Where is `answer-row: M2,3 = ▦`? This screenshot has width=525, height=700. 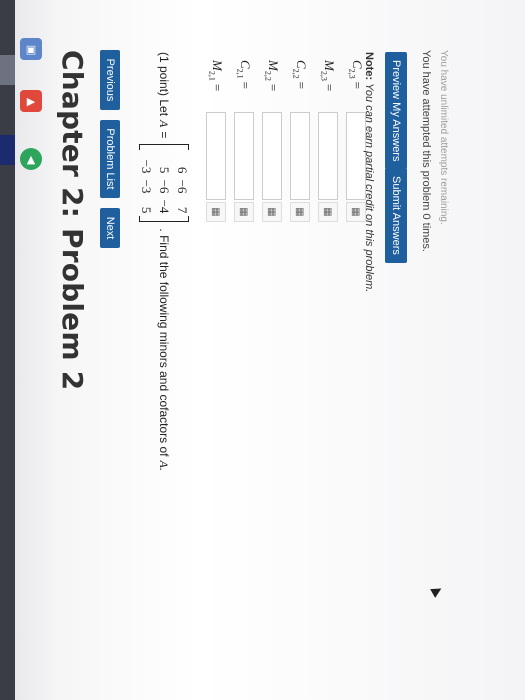
answer-row: M2,3 = ▦ is located at coordinates (328, 141).